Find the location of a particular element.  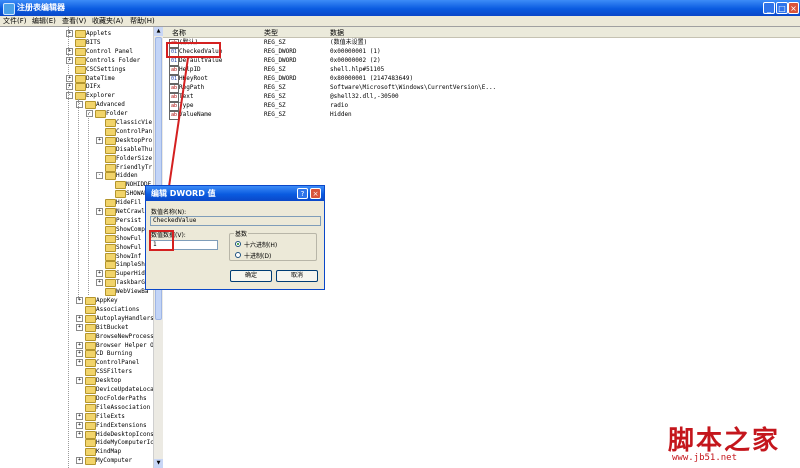

dialog-title-bar: 编辑 DWORD 值 ? × is located at coordinates (235, 193).